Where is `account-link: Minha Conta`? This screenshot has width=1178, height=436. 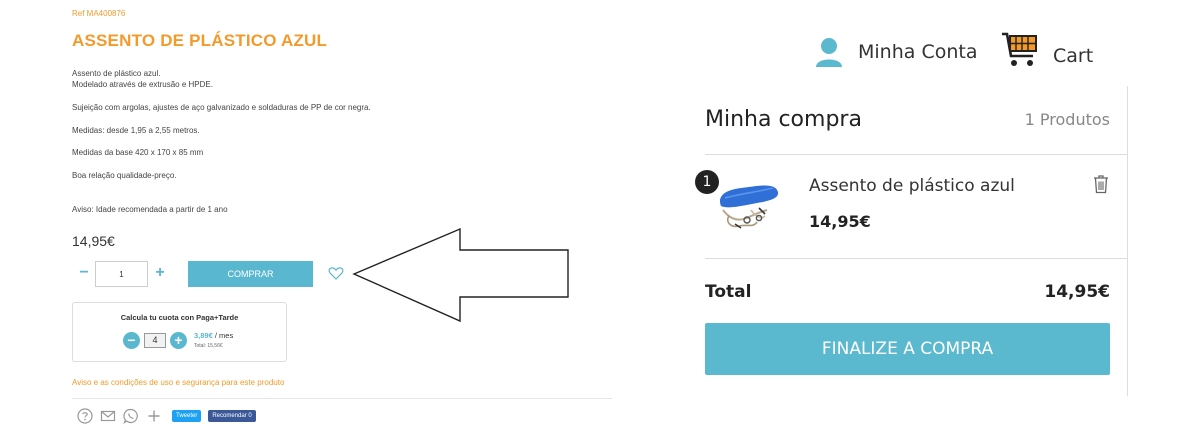
account-link: Minha Conta is located at coordinates (895, 52).